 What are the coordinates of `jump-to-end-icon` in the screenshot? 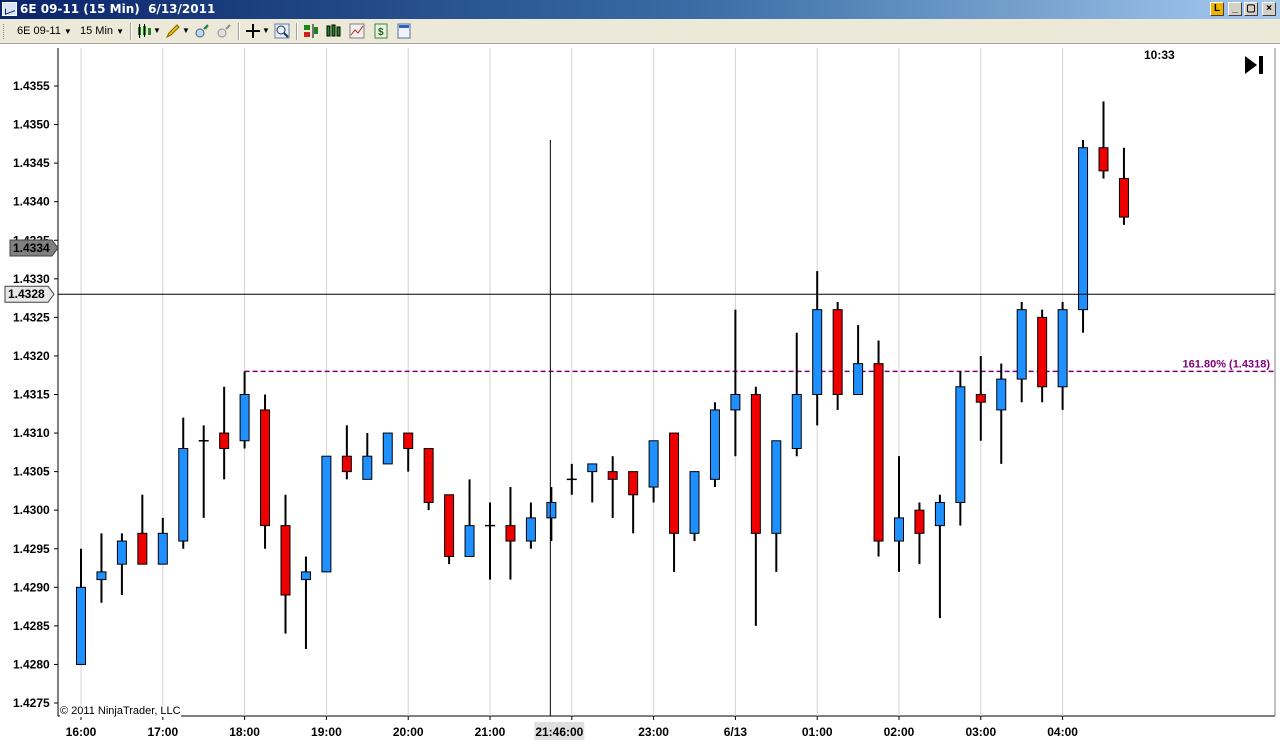 It's located at (1255, 65).